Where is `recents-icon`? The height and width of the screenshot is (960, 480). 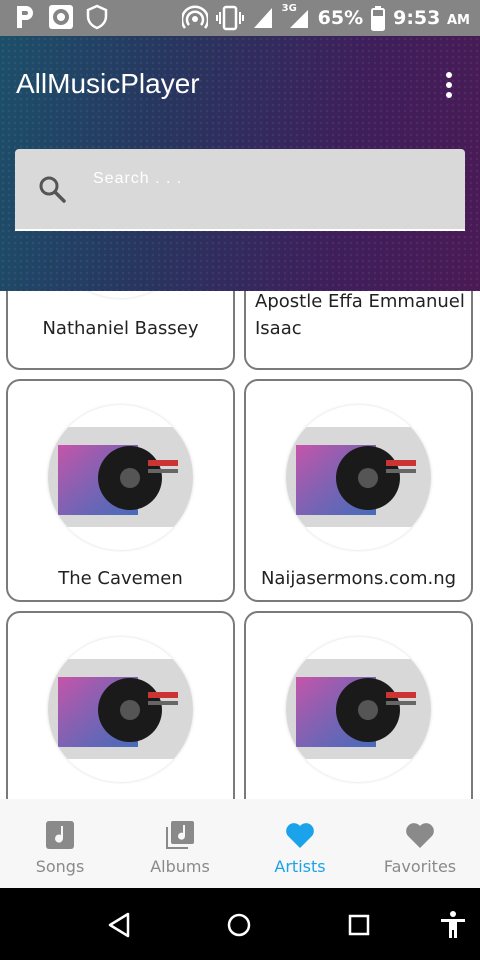
recents-icon is located at coordinates (359, 925).